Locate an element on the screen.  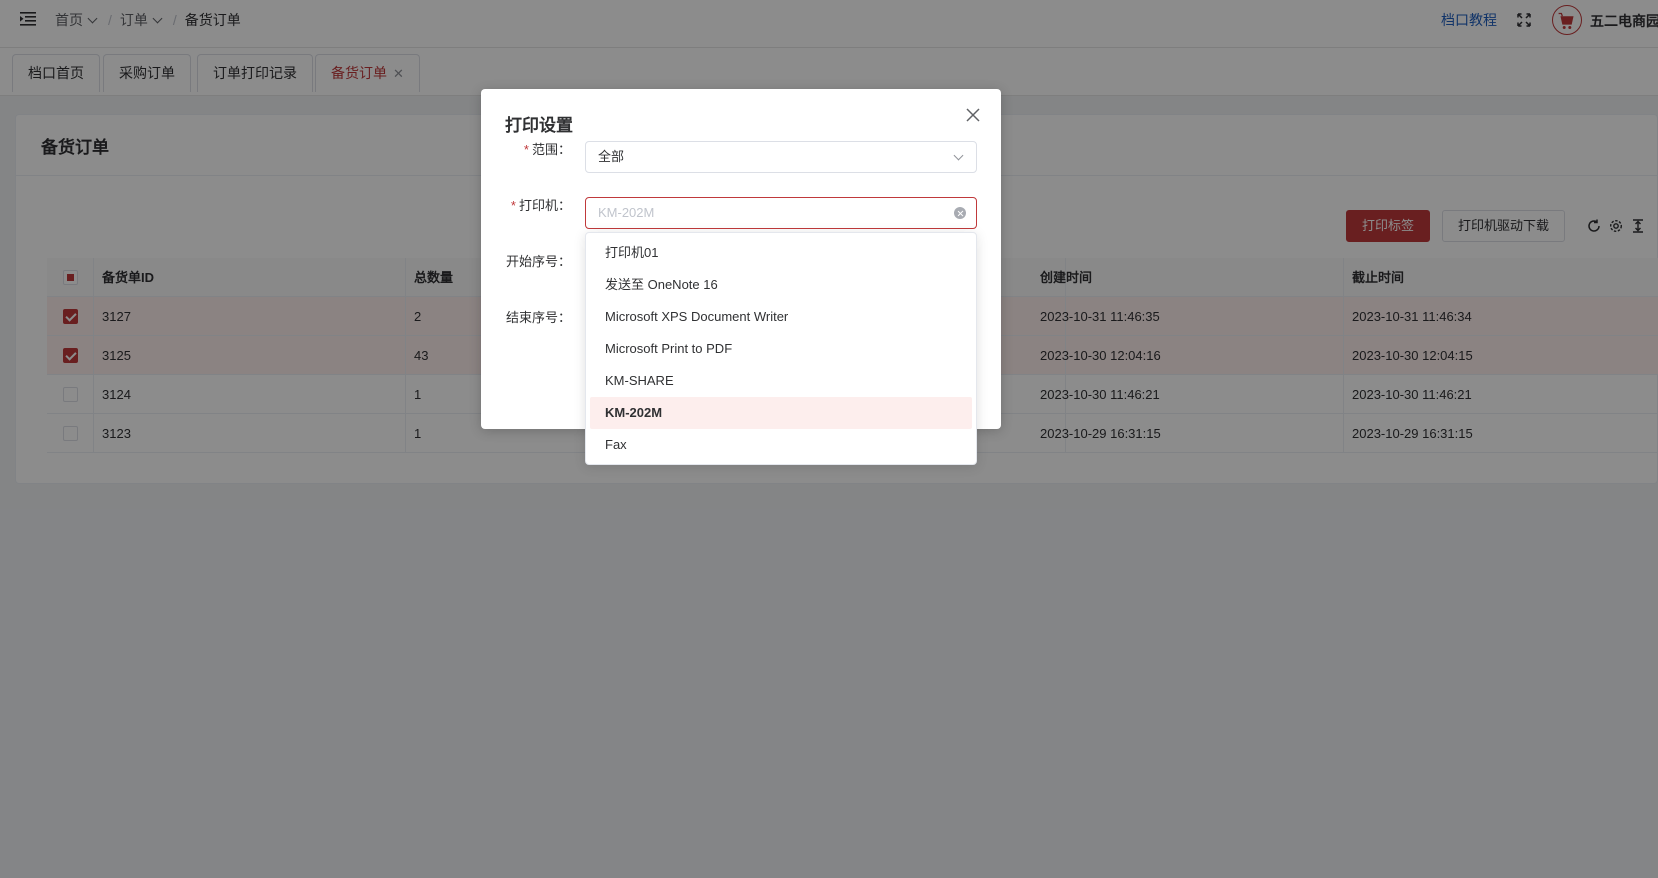
printer-select-placeholder: KM-202M is located at coordinates (626, 212).